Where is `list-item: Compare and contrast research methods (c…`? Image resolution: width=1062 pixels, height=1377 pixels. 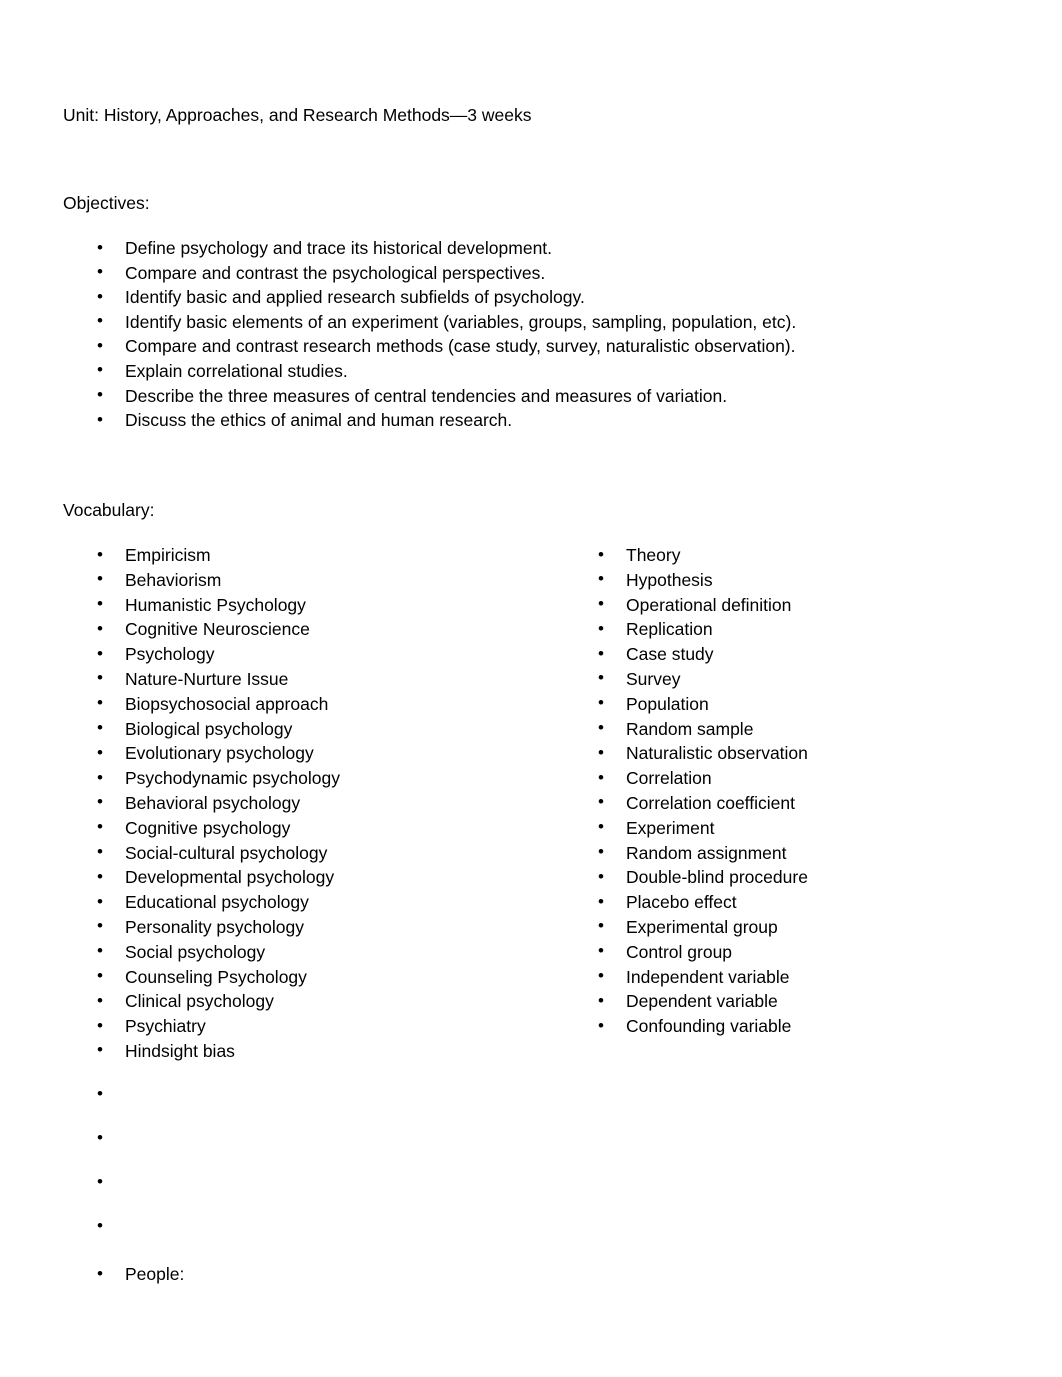
list-item: Compare and contrast research methods (c… is located at coordinates (512, 346).